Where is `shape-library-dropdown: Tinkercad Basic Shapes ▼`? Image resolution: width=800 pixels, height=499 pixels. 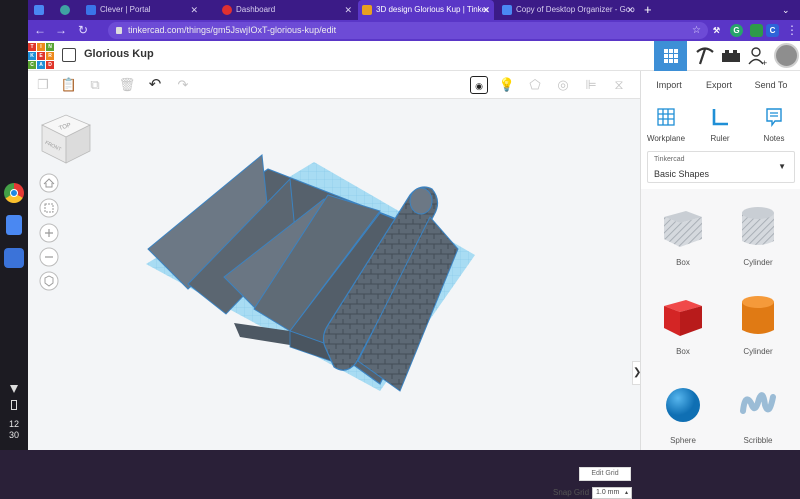
shape-library-dropdown: Tinkercad Basic Shapes ▼ is located at coordinates (721, 167).